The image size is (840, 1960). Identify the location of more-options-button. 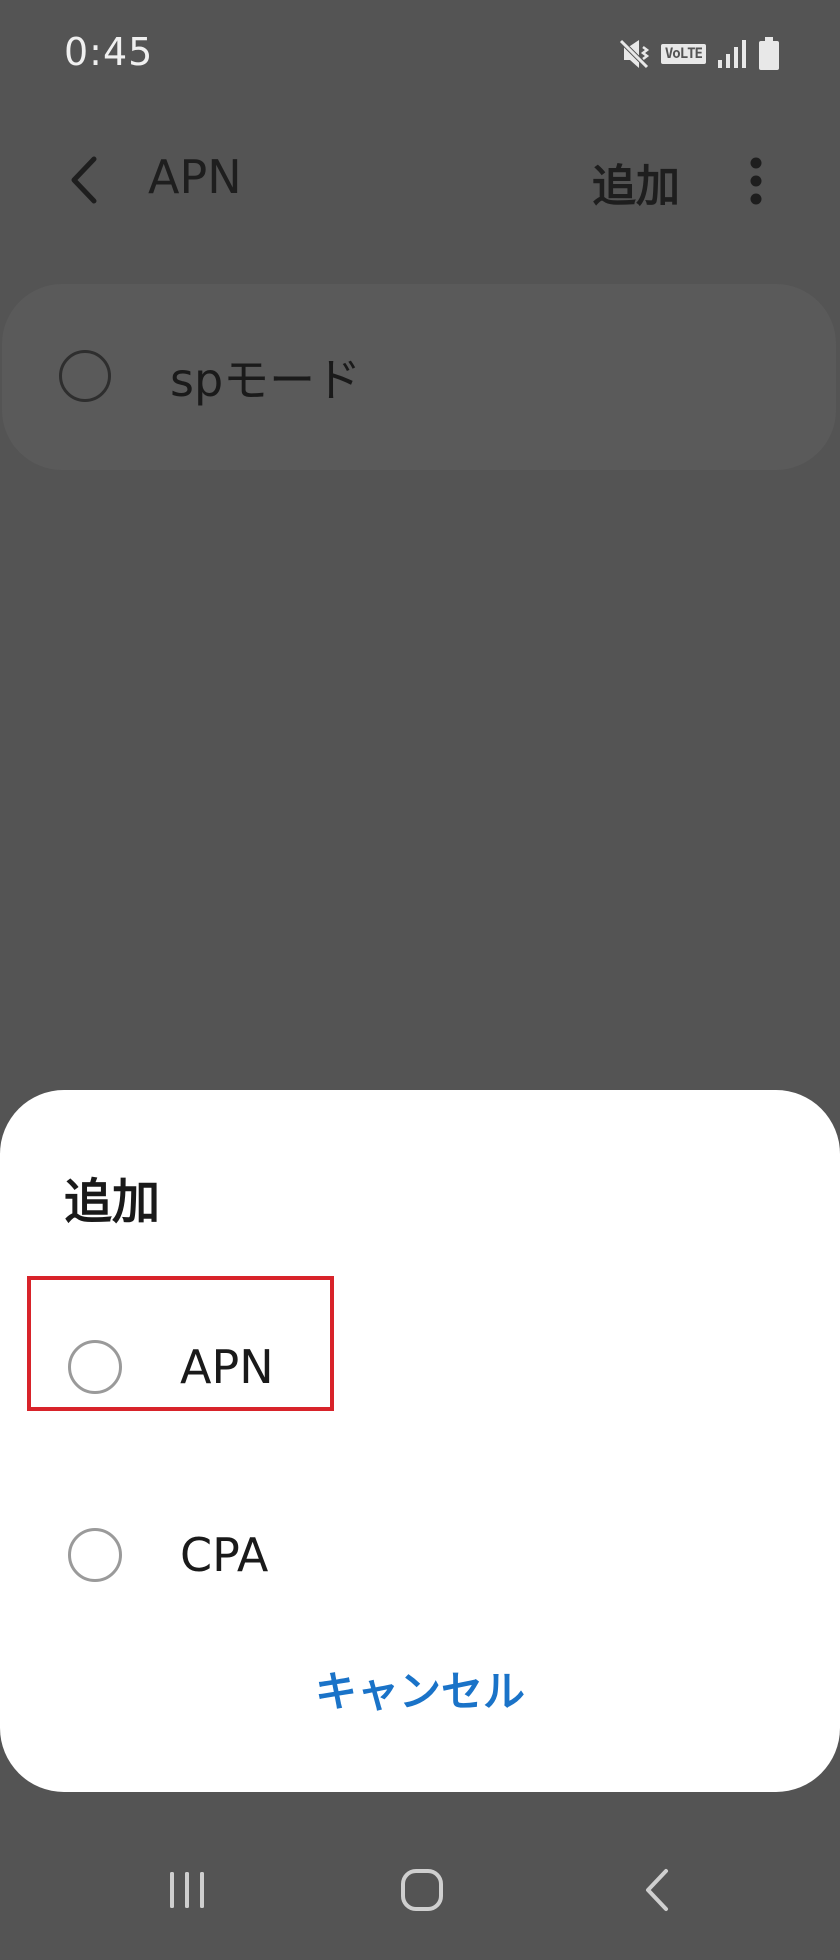
(756, 181).